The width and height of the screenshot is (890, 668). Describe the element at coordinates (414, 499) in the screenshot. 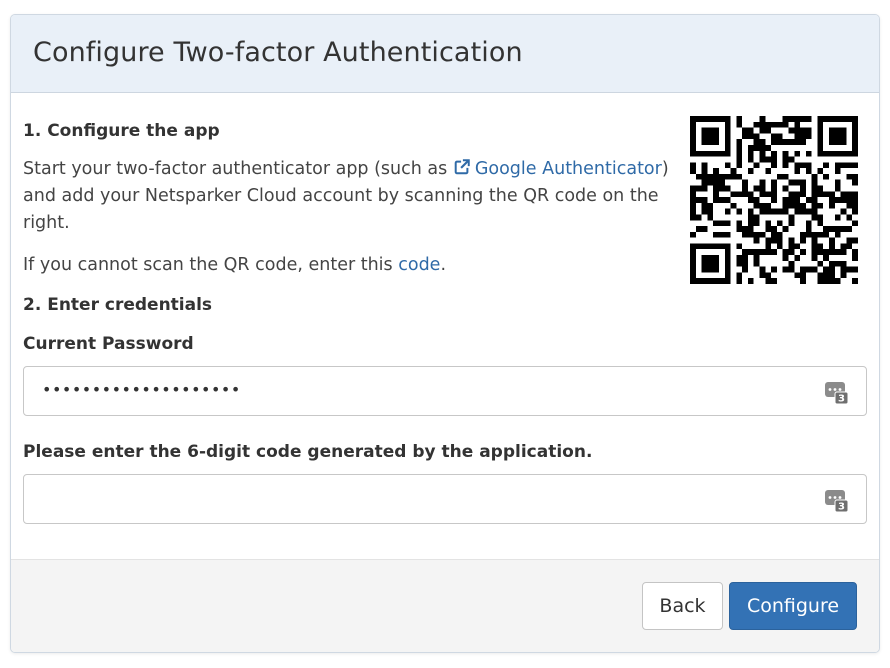

I see `verification-code-input` at that location.